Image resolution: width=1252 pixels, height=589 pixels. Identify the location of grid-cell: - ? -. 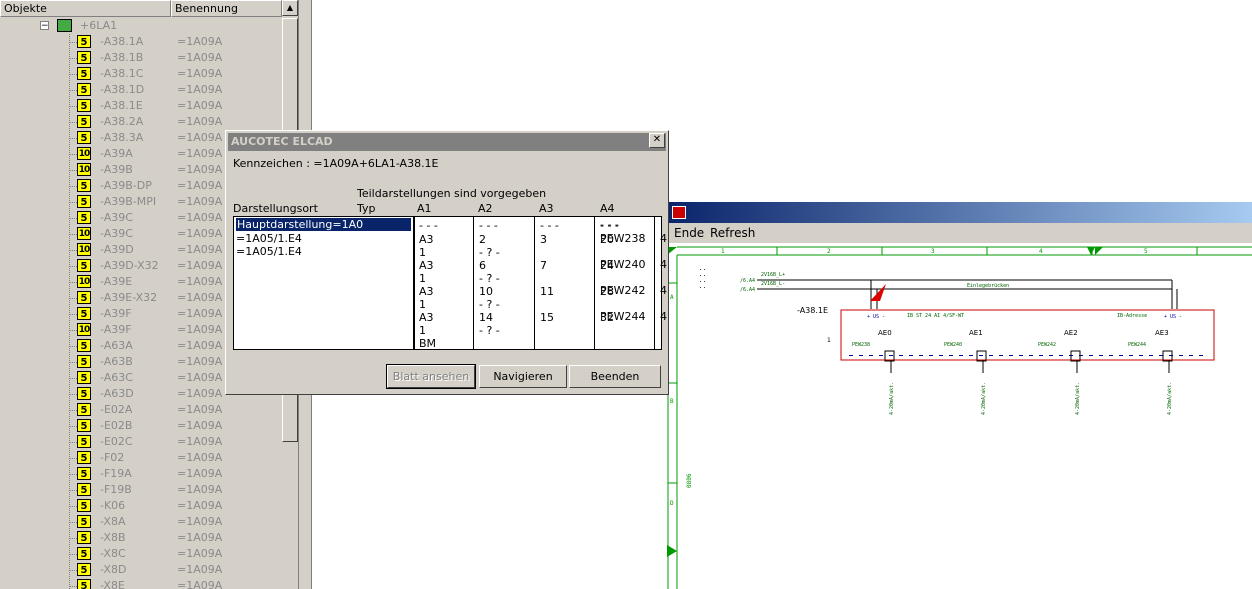
(489, 330).